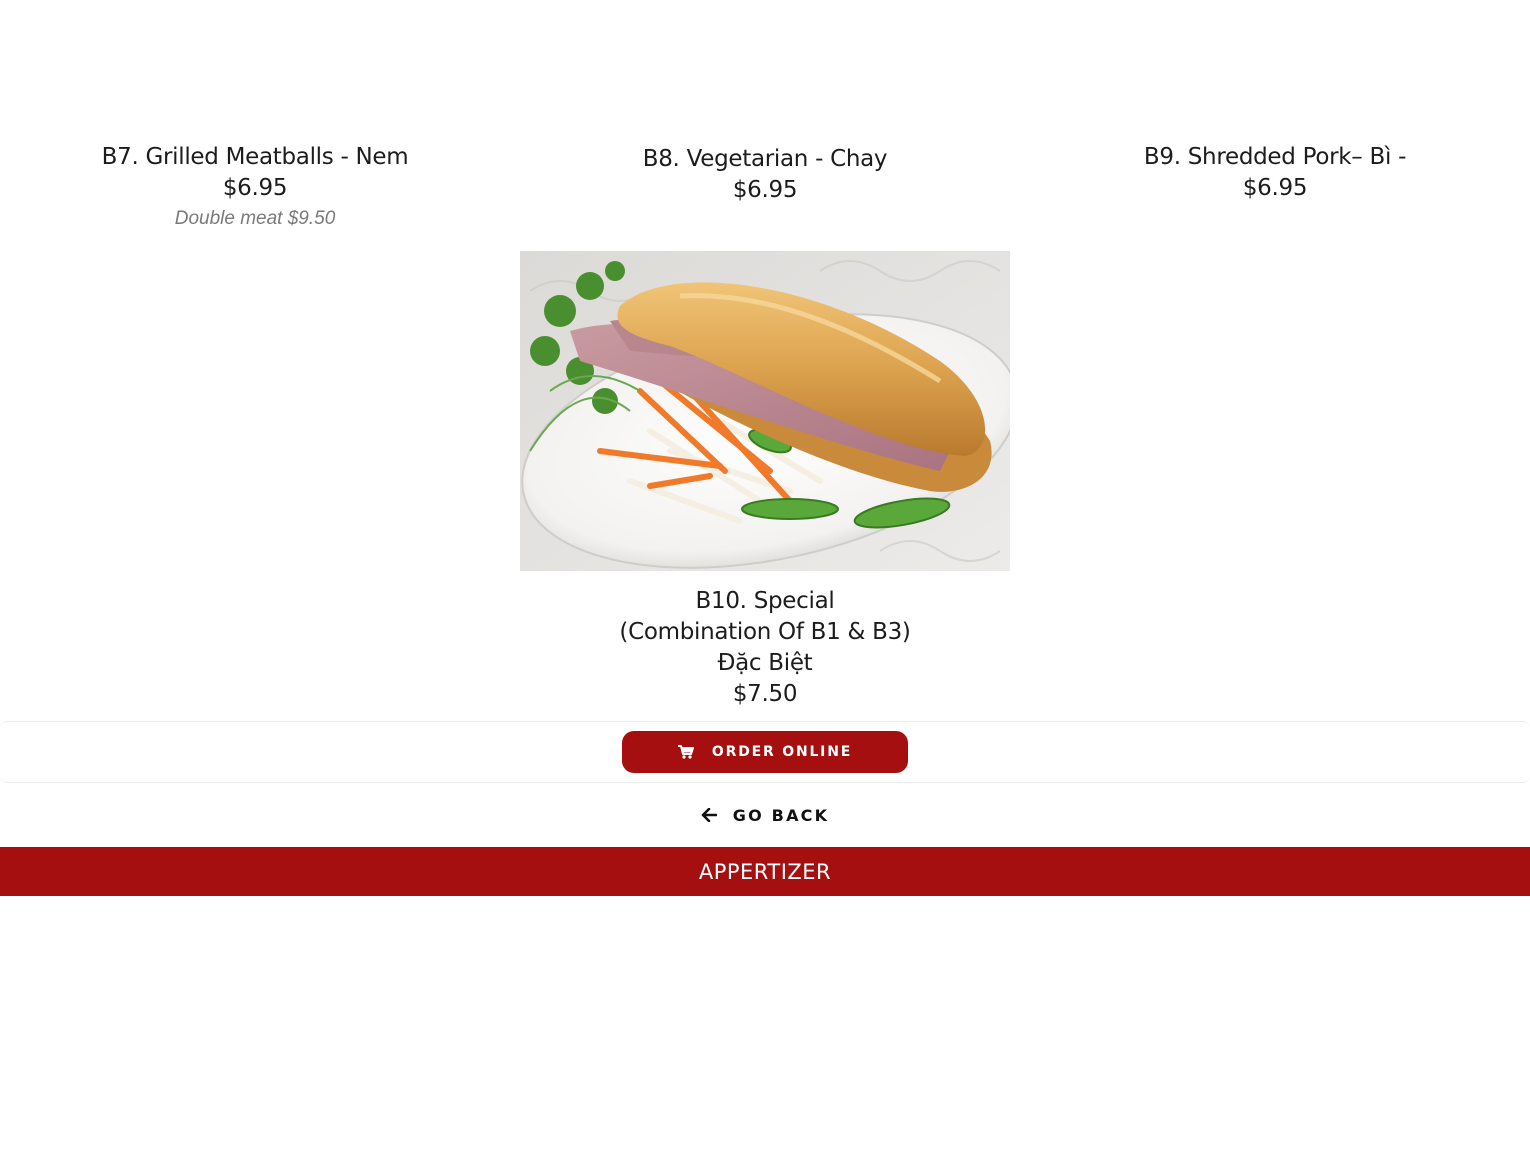 The width and height of the screenshot is (1530, 1173). Describe the element at coordinates (765, 663) in the screenshot. I see `menu-item-title-line: Đặc Biệt` at that location.